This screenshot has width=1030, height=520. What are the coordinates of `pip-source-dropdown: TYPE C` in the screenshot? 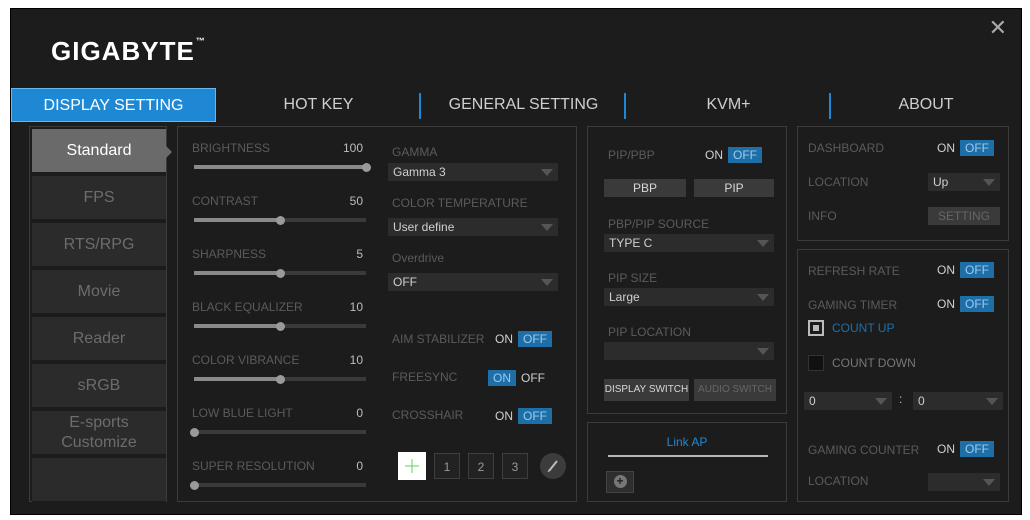 It's located at (689, 243).